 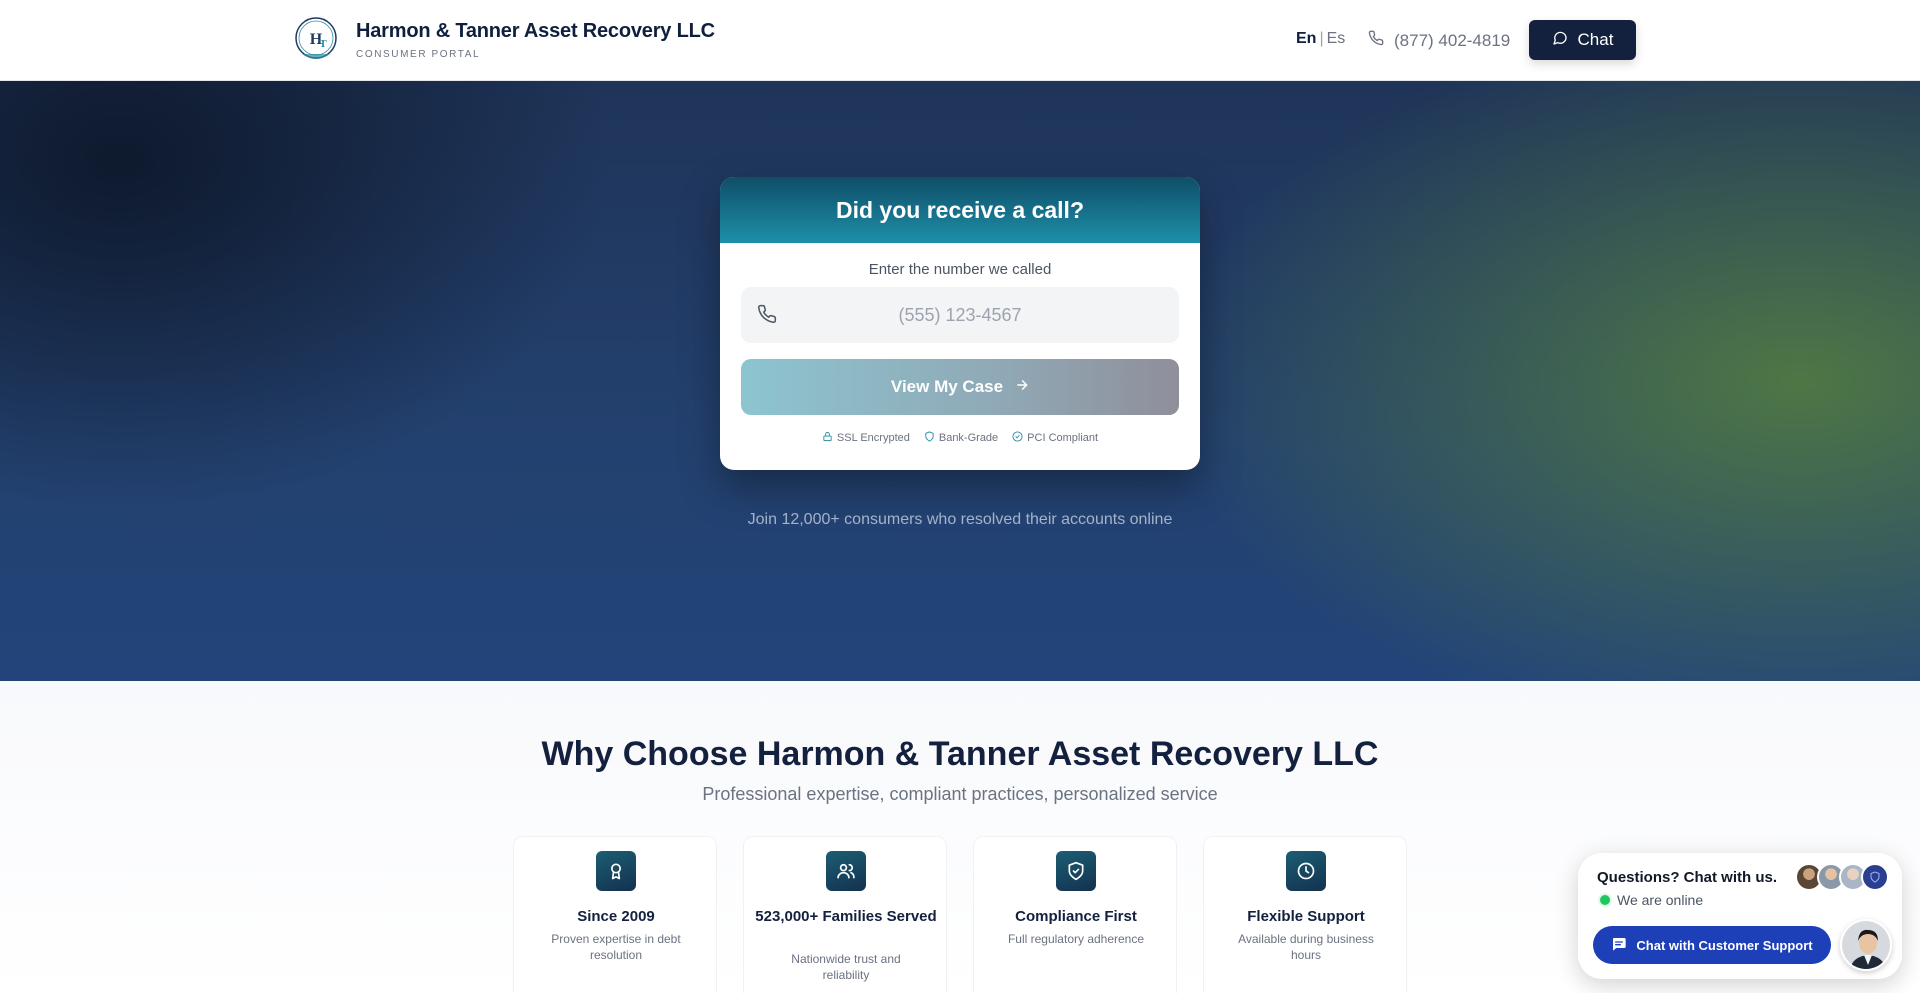 I want to click on card-title: Did you receive a call?, so click(x=960, y=210).